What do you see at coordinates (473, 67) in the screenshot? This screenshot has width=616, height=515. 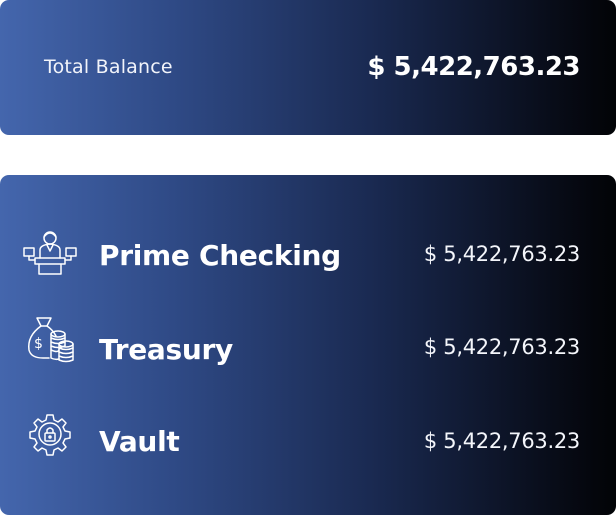 I see `total-balance-value: $ 5,422,763.23` at bounding box center [473, 67].